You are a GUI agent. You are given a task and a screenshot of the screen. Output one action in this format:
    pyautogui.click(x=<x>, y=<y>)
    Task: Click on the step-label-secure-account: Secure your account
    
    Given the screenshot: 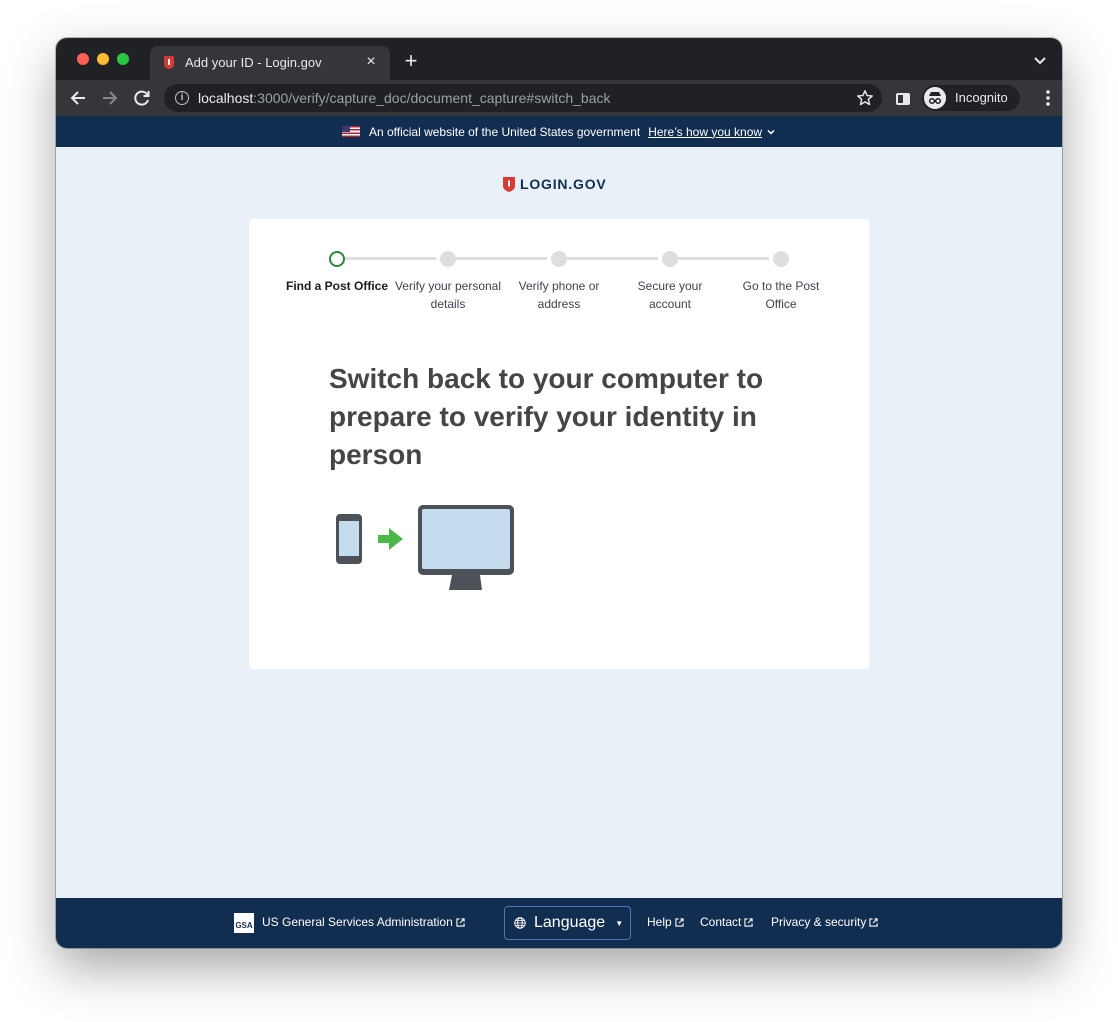 What is the action you would take?
    pyautogui.click(x=670, y=295)
    